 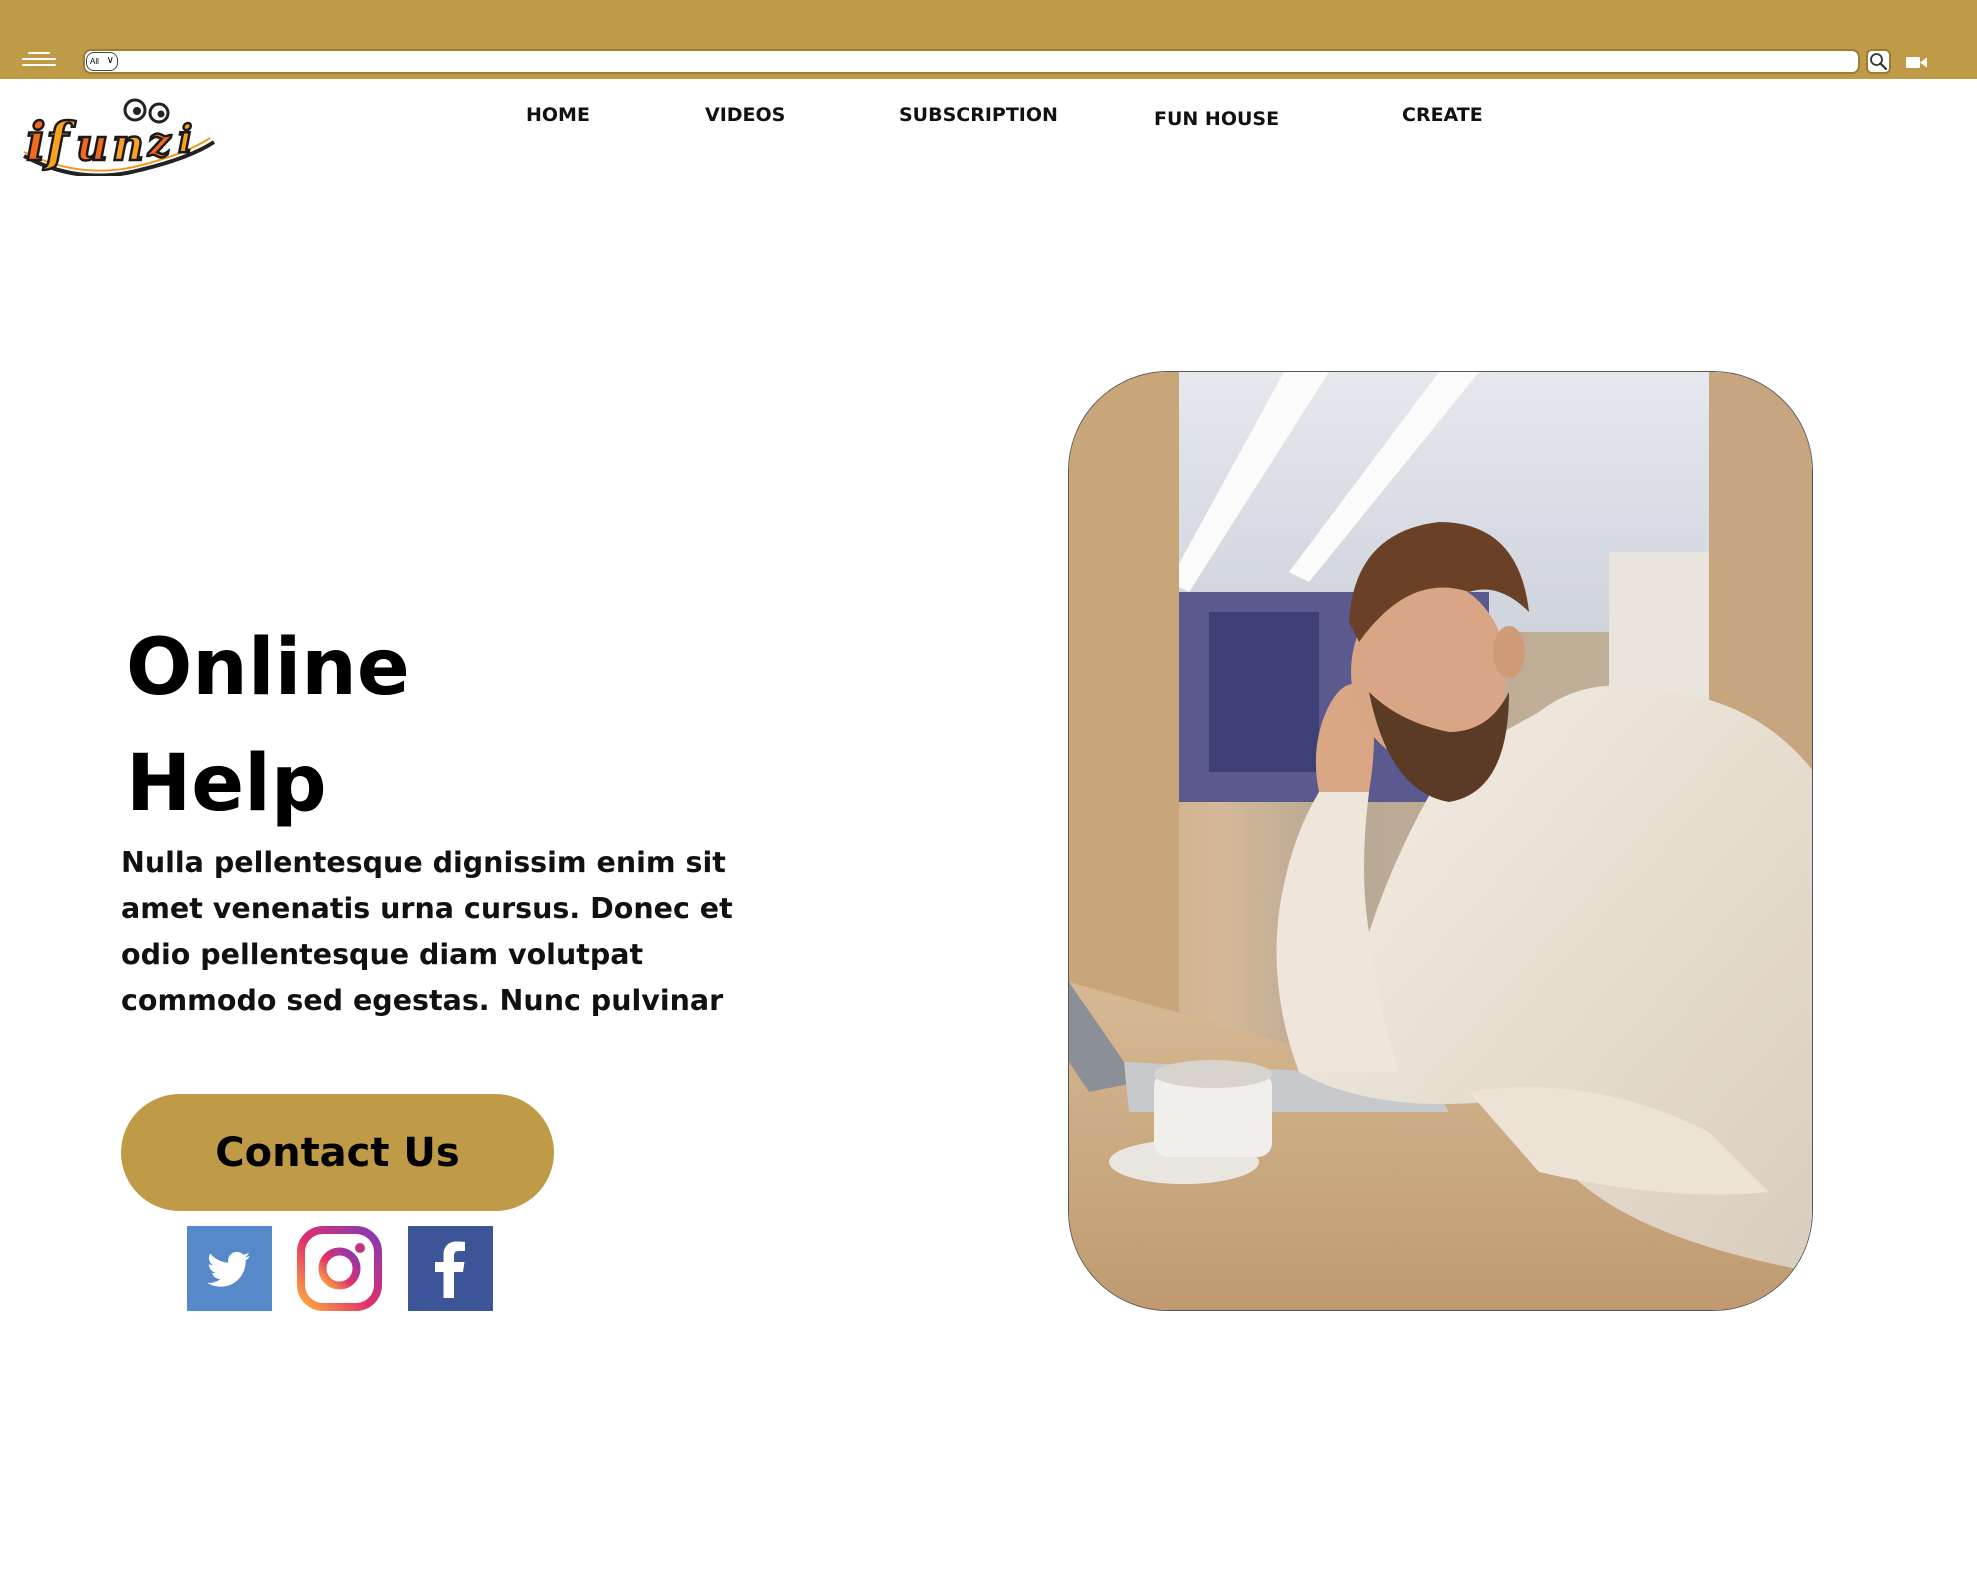 I want to click on instagram-icon, so click(x=339, y=1268).